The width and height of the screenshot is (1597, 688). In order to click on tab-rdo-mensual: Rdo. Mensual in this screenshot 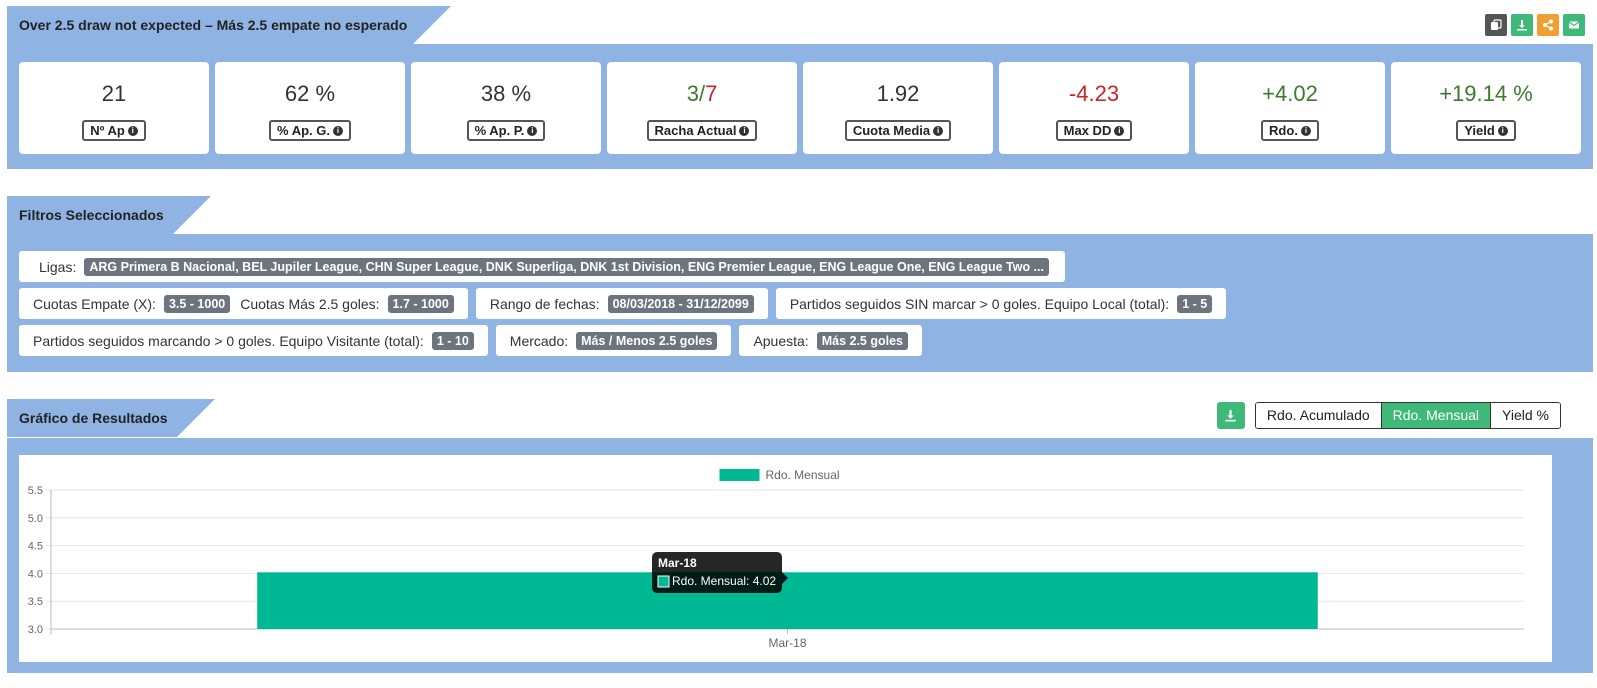, I will do `click(1436, 415)`.